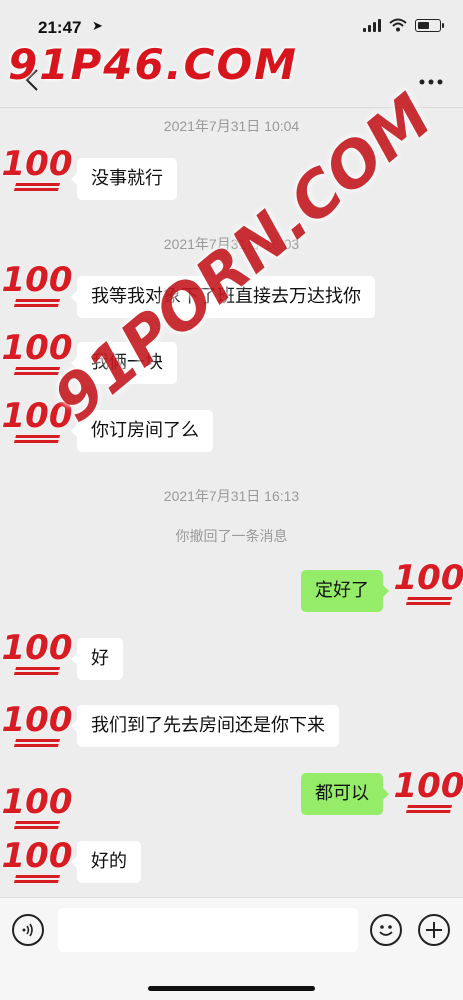 Image resolution: width=463 pixels, height=1000 pixels. I want to click on signal-icon, so click(372, 25).